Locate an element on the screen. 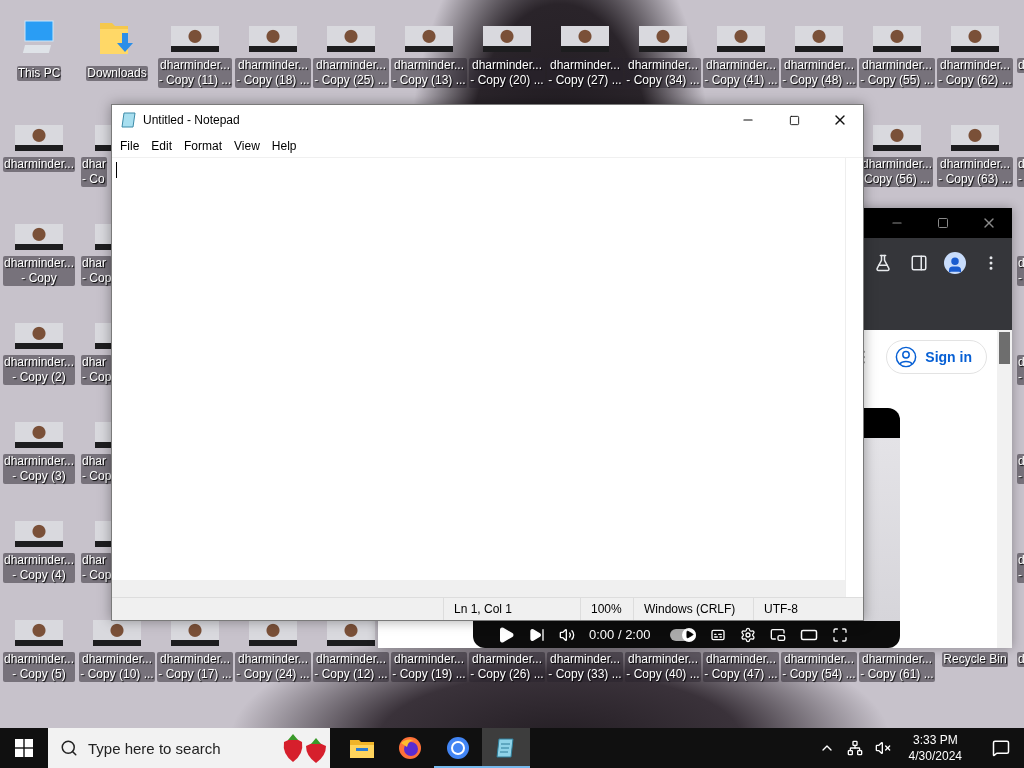 This screenshot has height=768, width=1024. play-icon is located at coordinates (506, 634).